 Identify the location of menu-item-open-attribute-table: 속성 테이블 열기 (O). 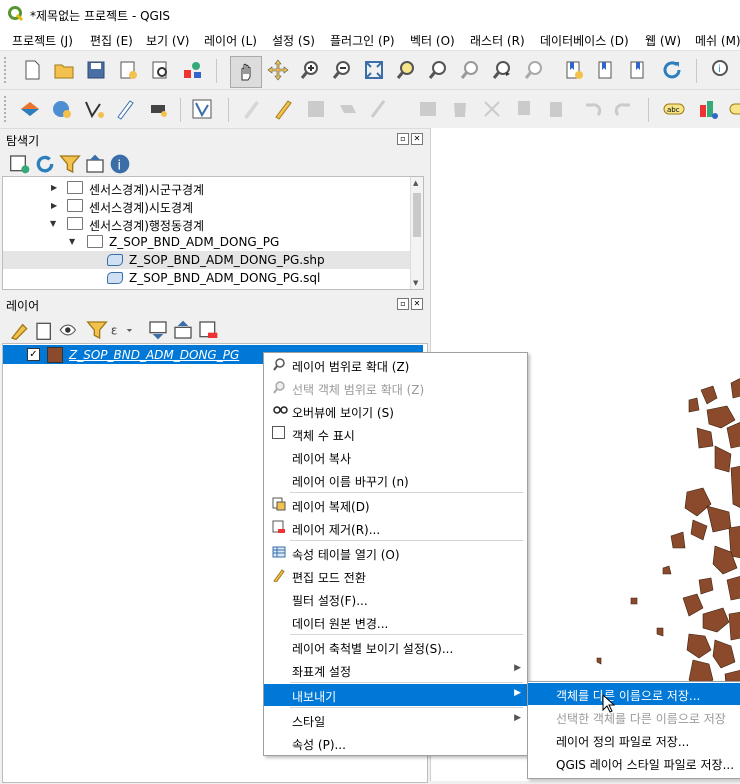
(395, 553).